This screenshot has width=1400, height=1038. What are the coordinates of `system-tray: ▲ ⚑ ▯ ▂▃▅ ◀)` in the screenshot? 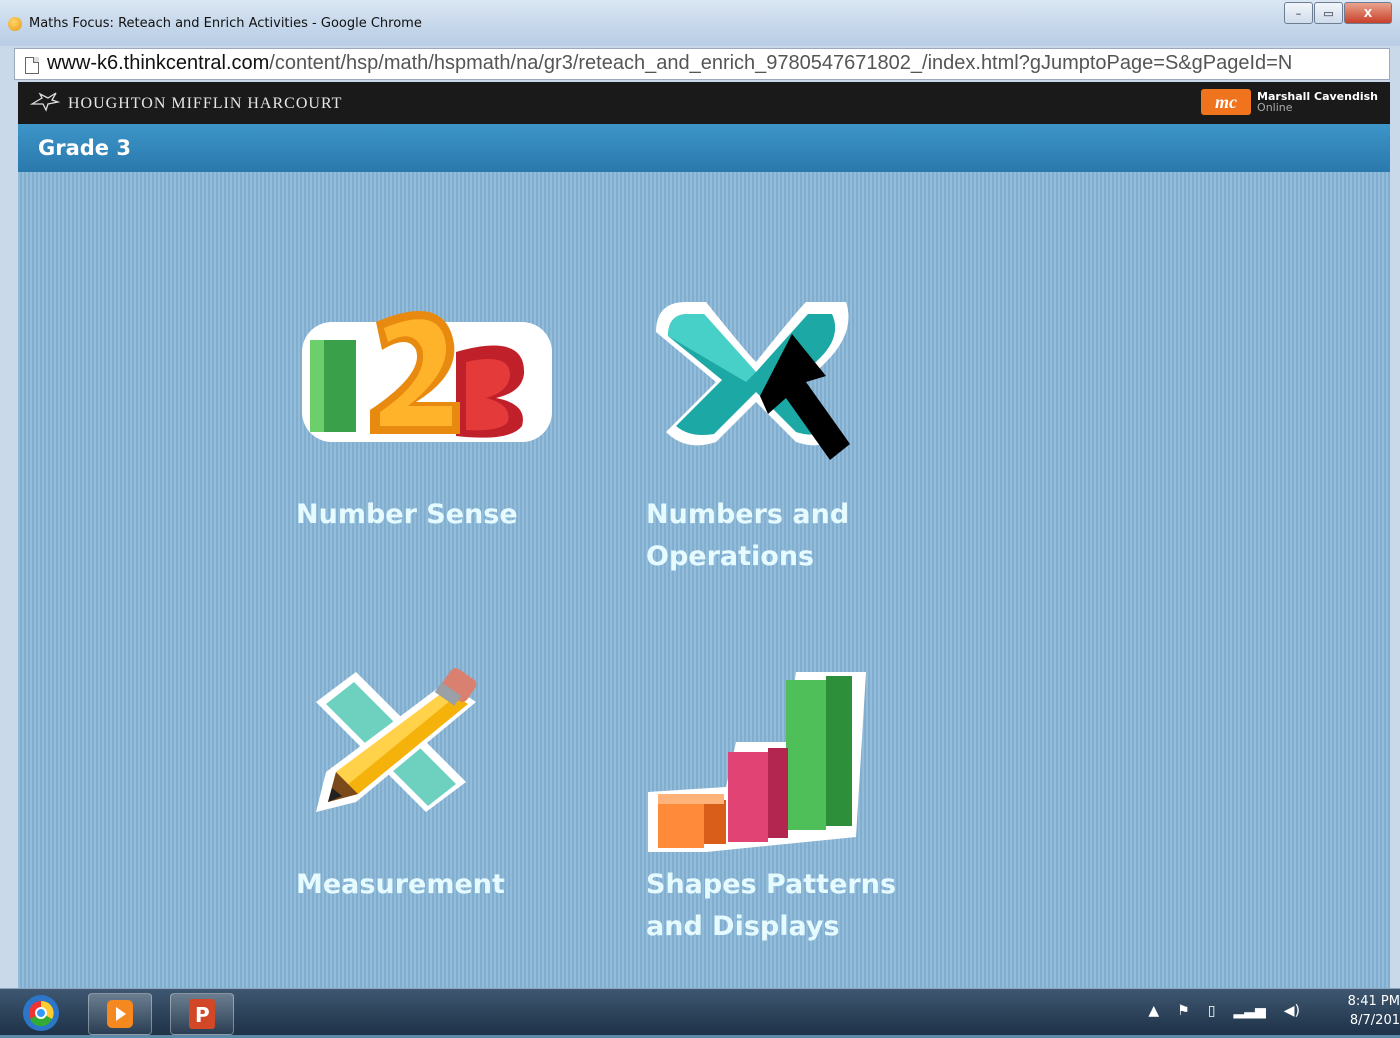 It's located at (1224, 1011).